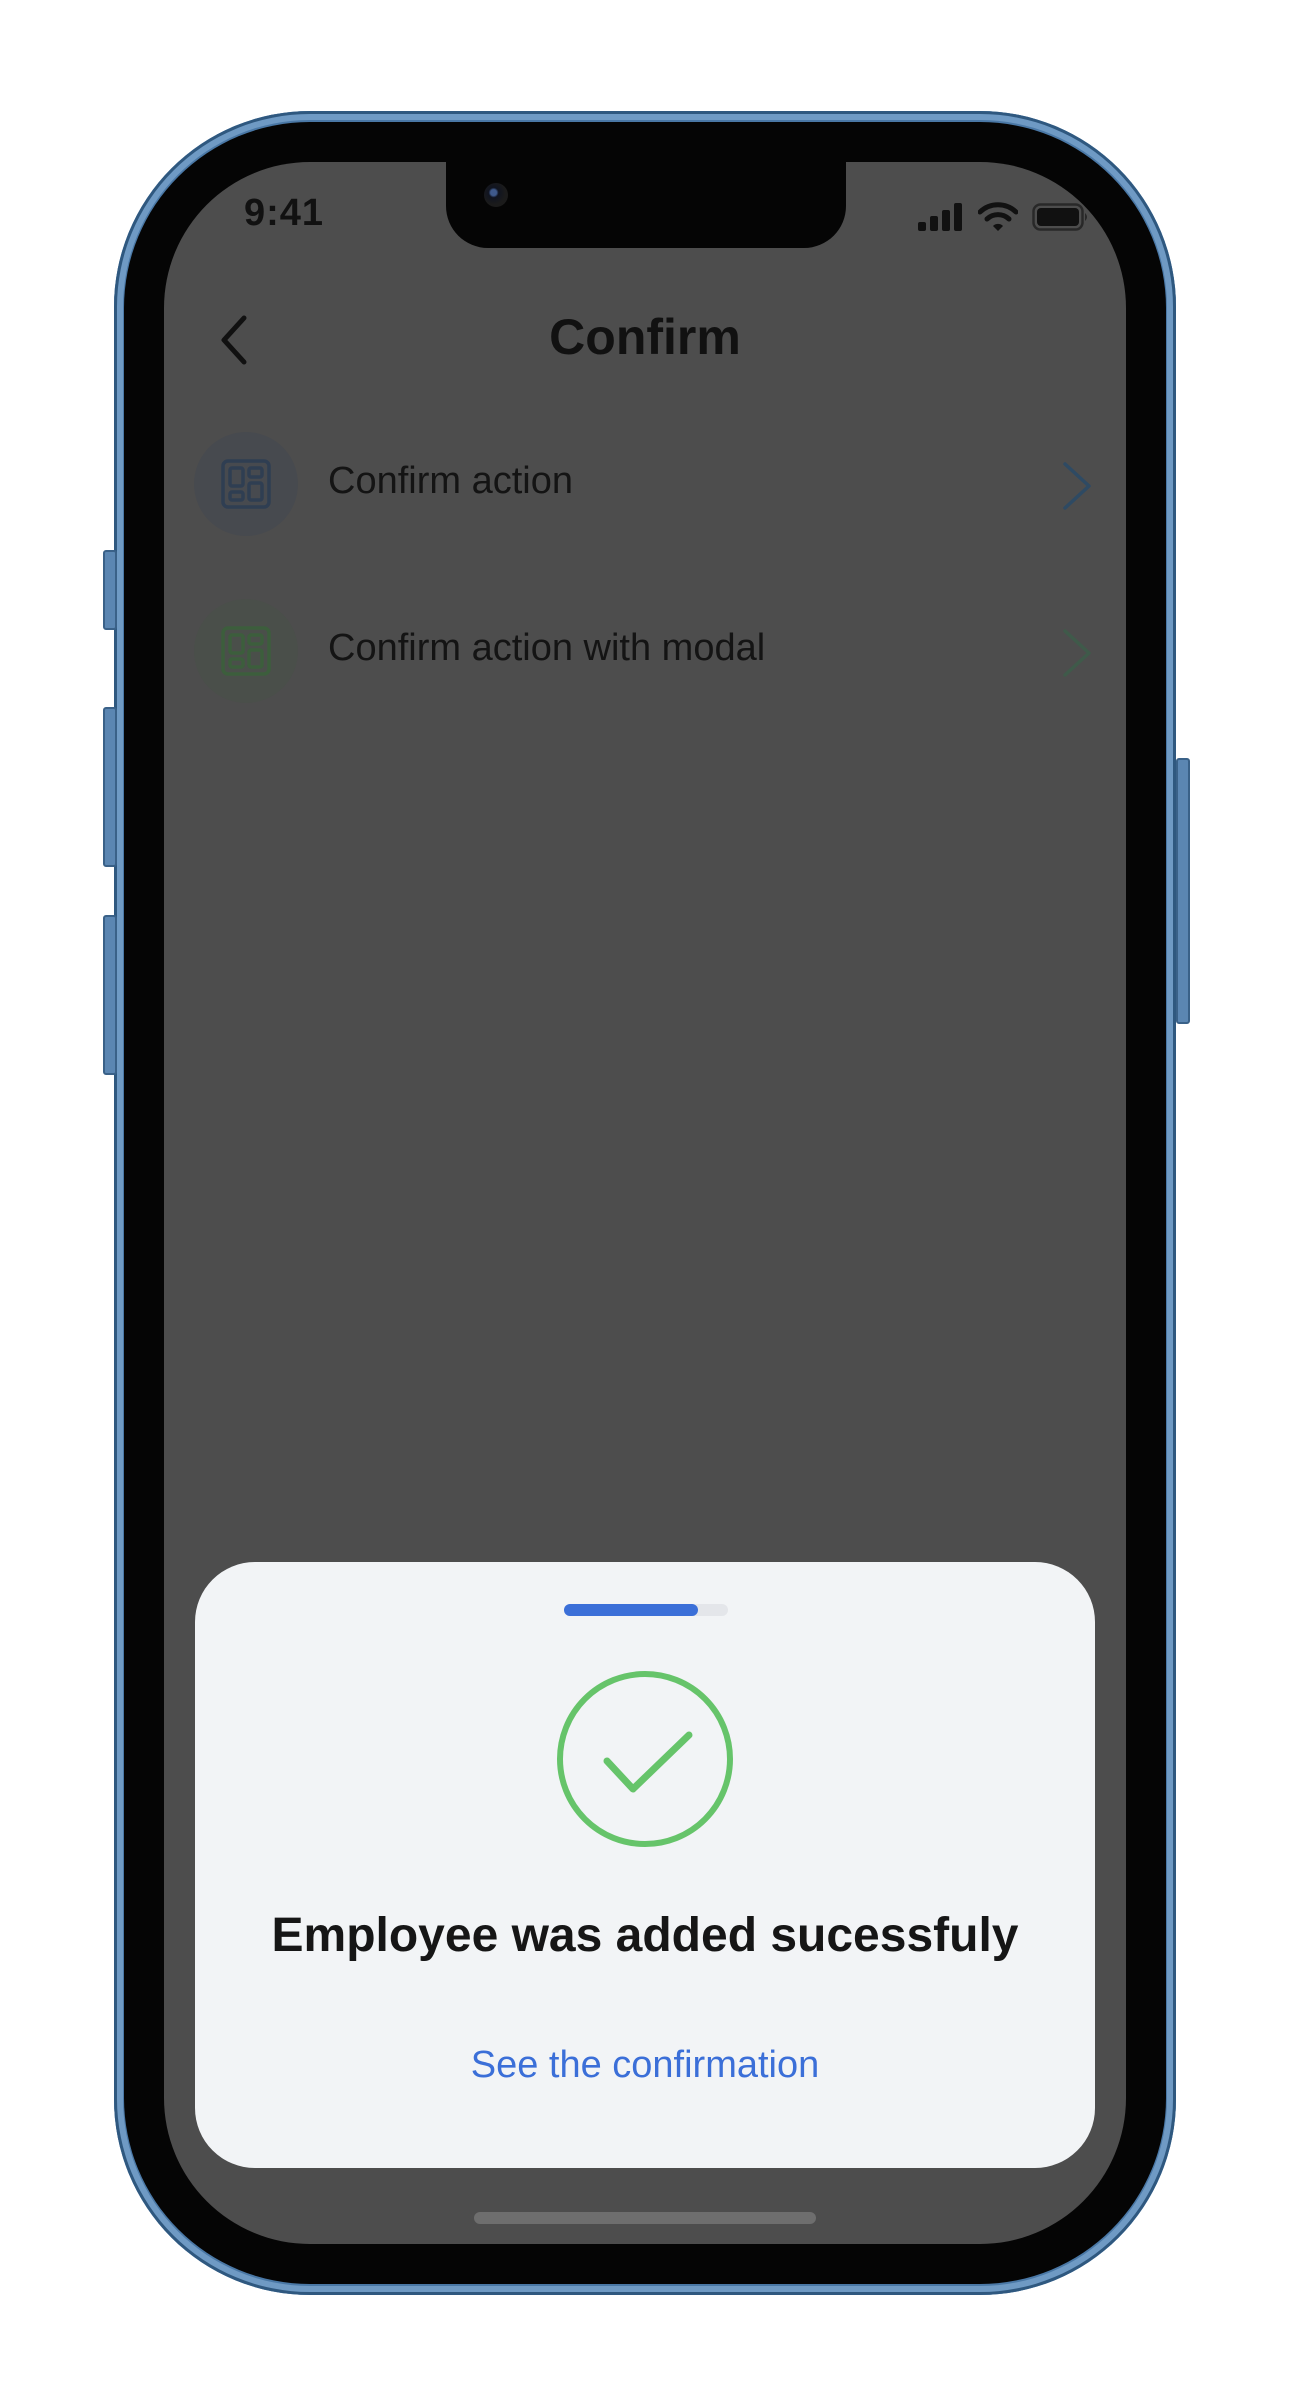 The width and height of the screenshot is (1296, 2390). I want to click on volume-up-button, so click(110, 787).